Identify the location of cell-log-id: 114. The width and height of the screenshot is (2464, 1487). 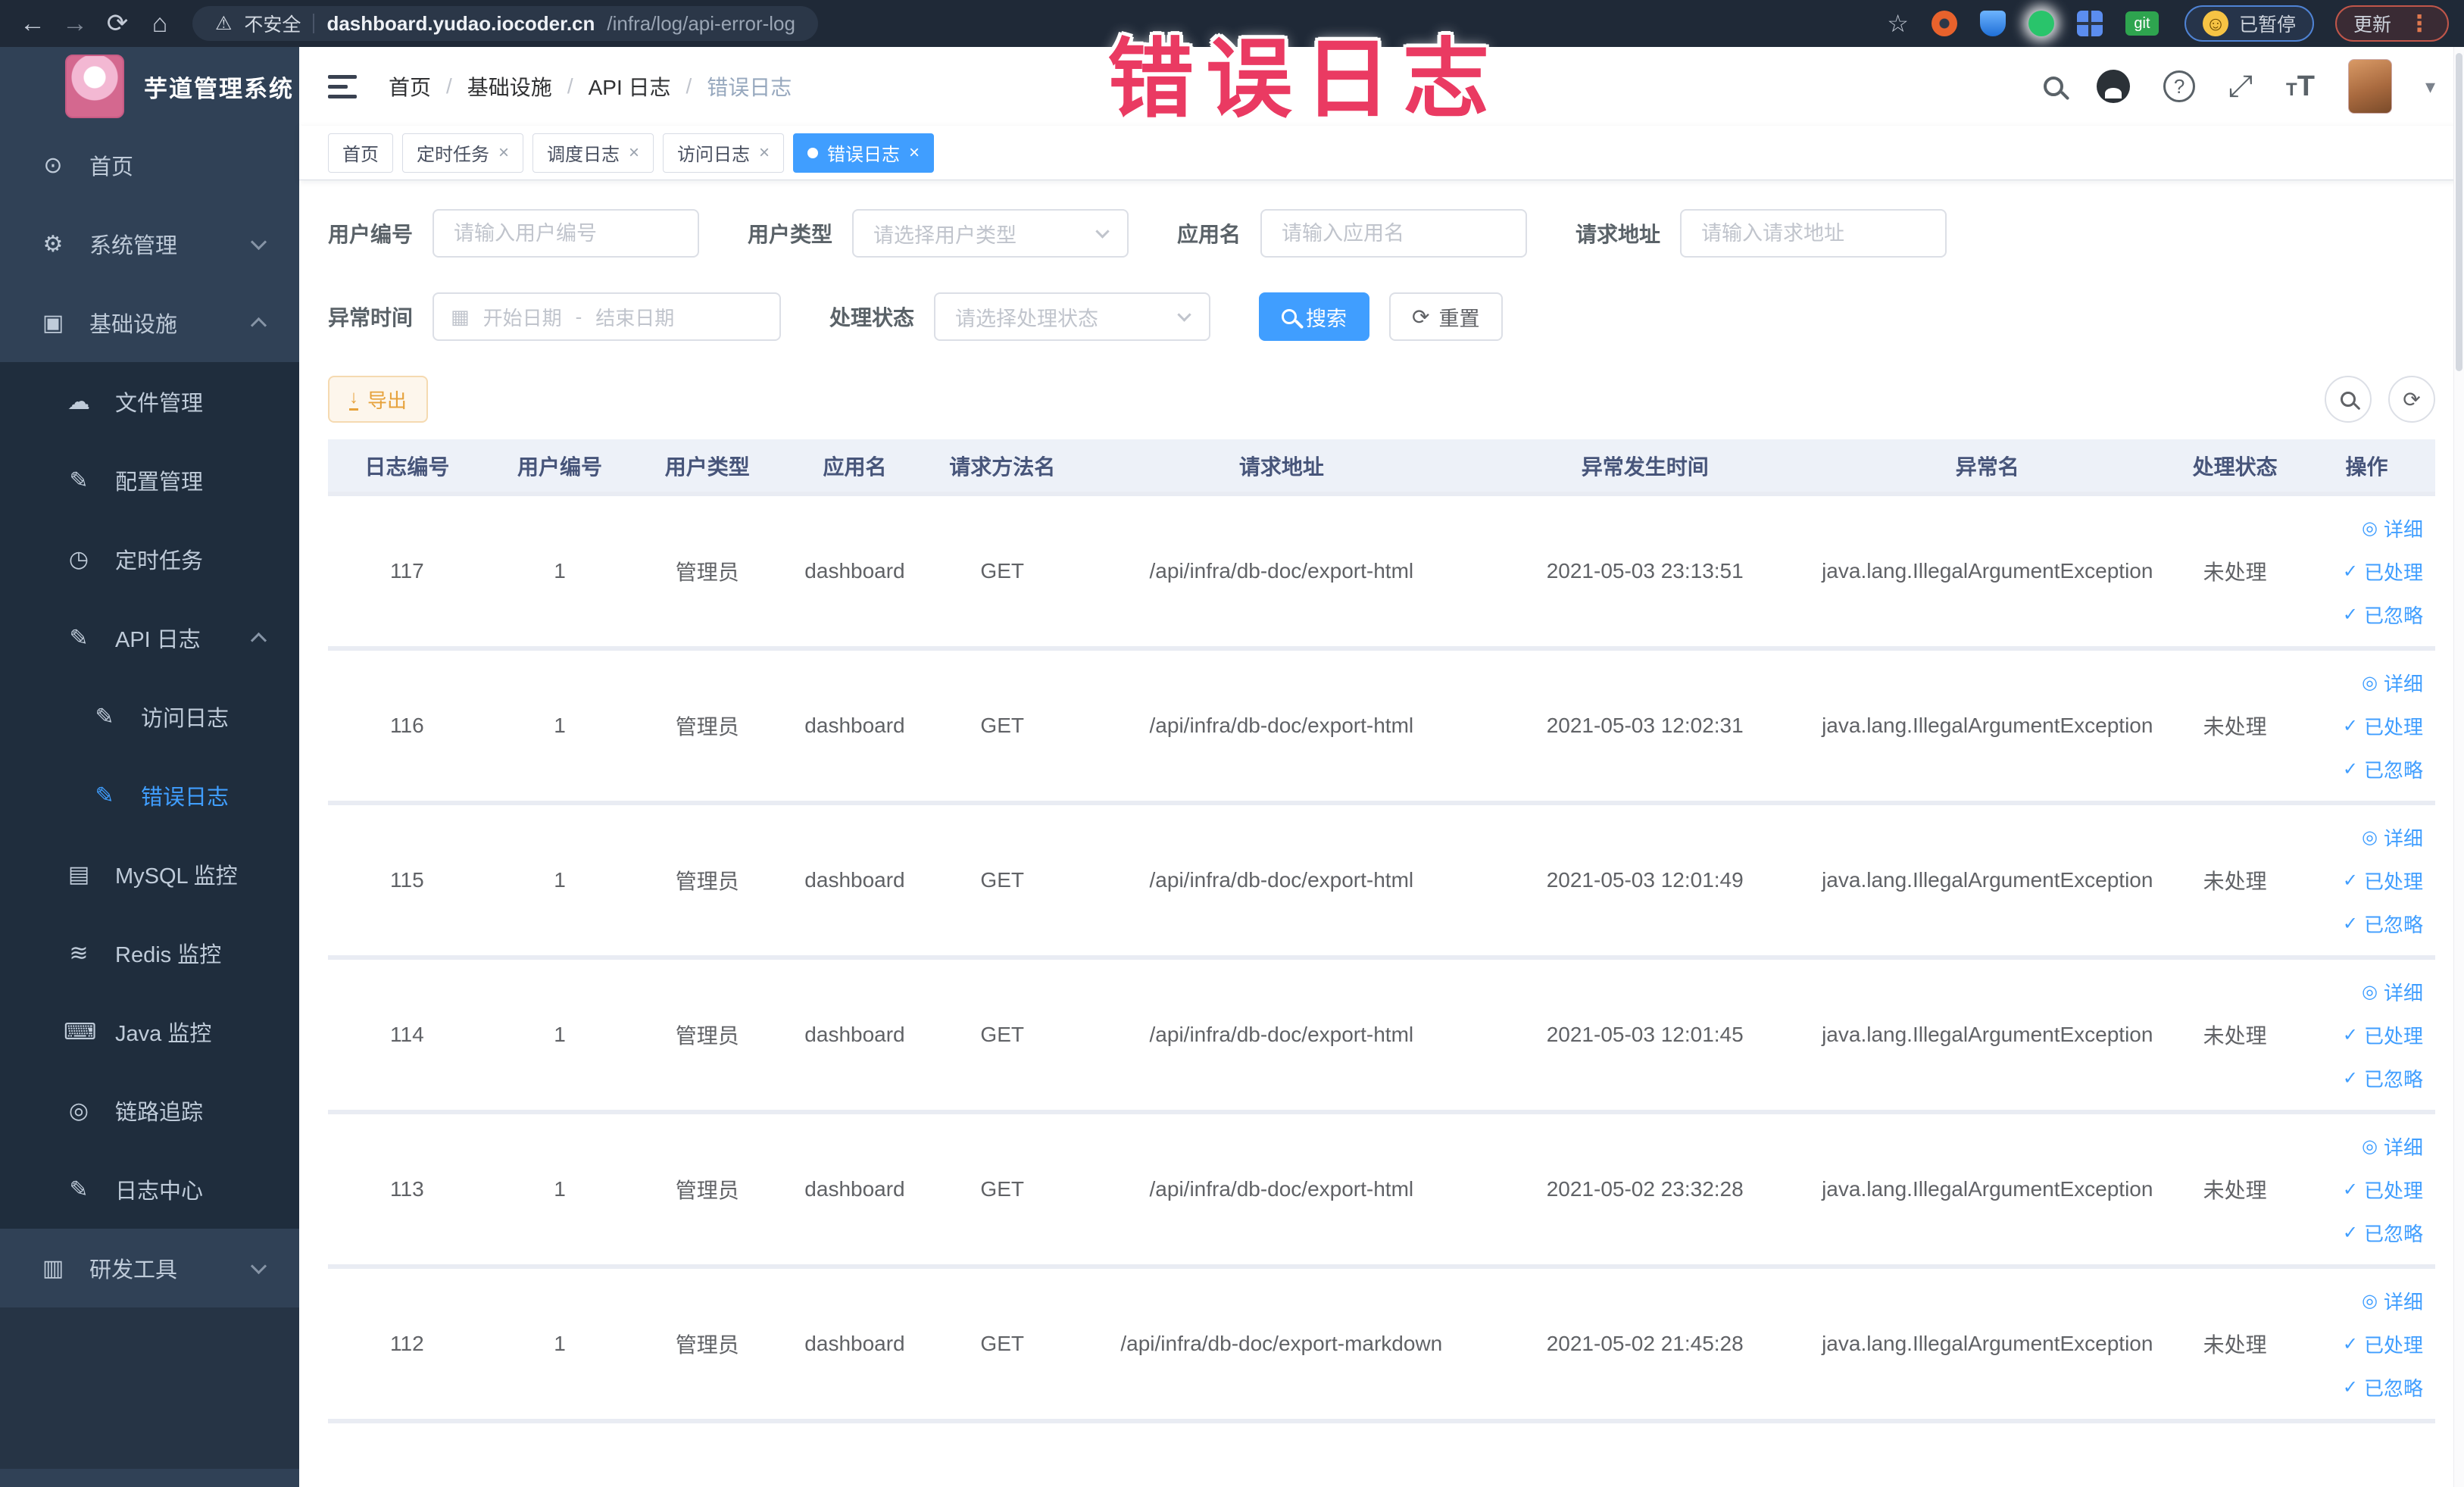
(407, 1035).